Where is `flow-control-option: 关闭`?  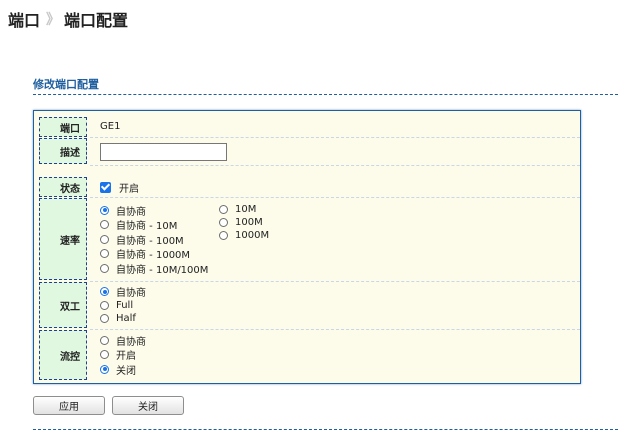
flow-control-option: 关闭 is located at coordinates (123, 369).